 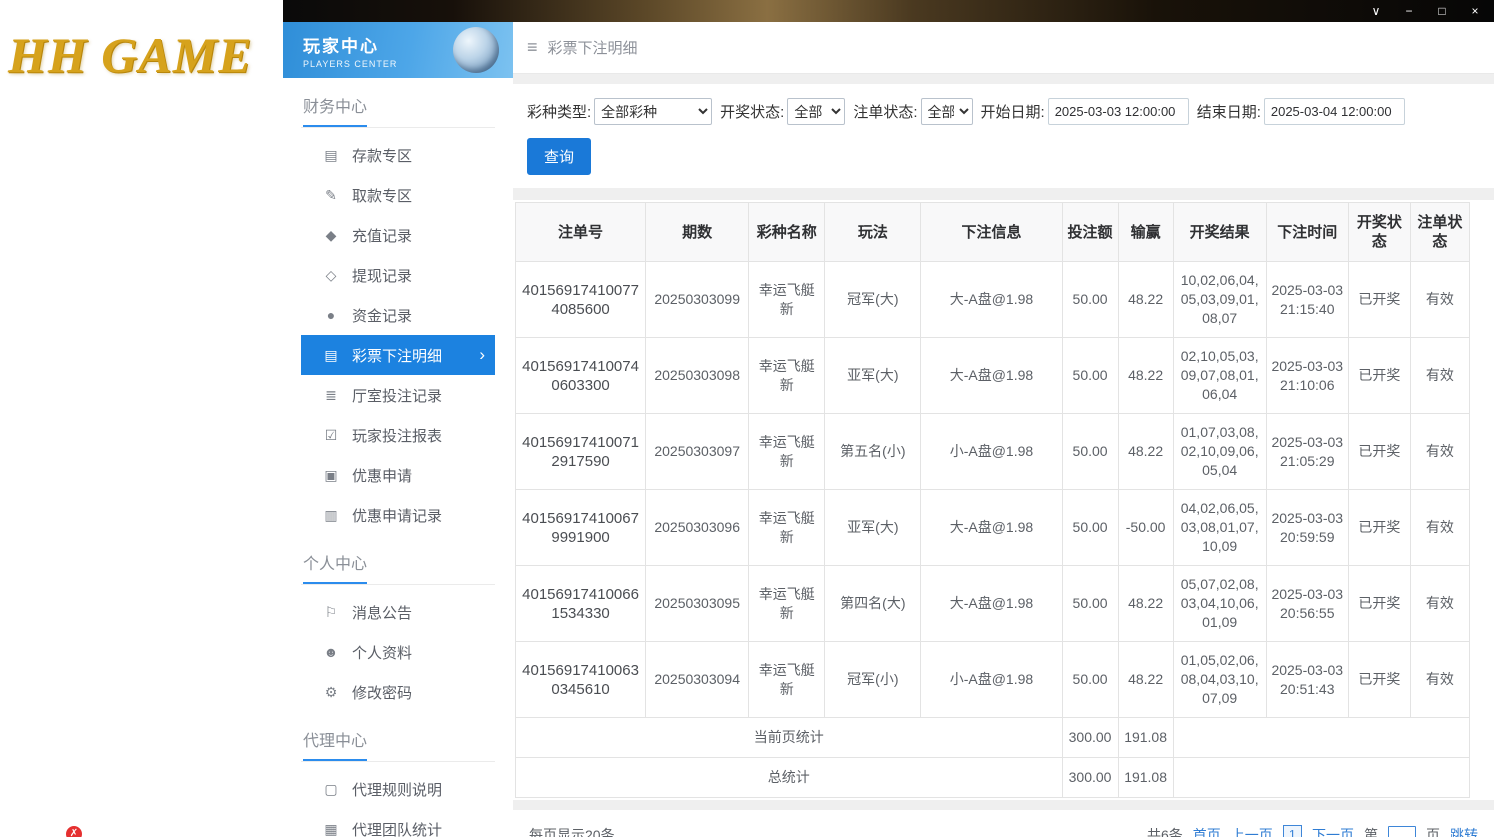 I want to click on sidebar-item-hall-bet-records: ≣ 厅室投注记录, so click(x=398, y=395).